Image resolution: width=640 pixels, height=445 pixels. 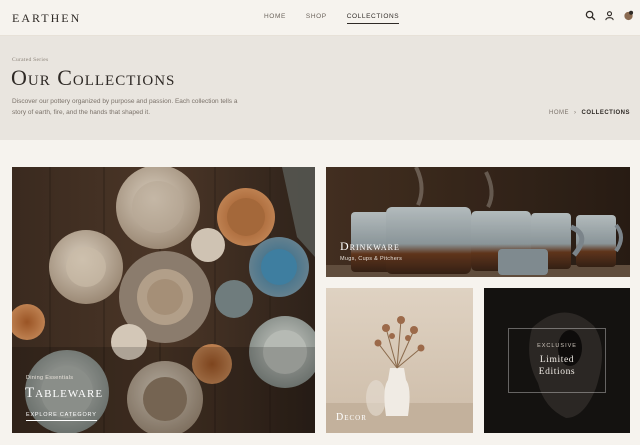 I want to click on user-icon, so click(x=609, y=15).